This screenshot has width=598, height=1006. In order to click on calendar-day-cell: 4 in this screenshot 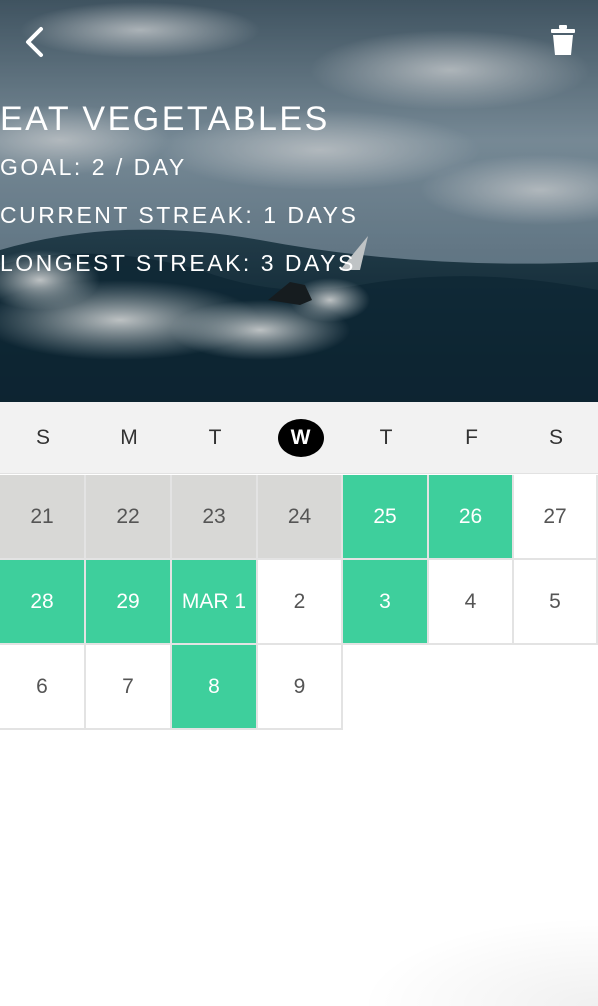, I will do `click(471, 602)`.